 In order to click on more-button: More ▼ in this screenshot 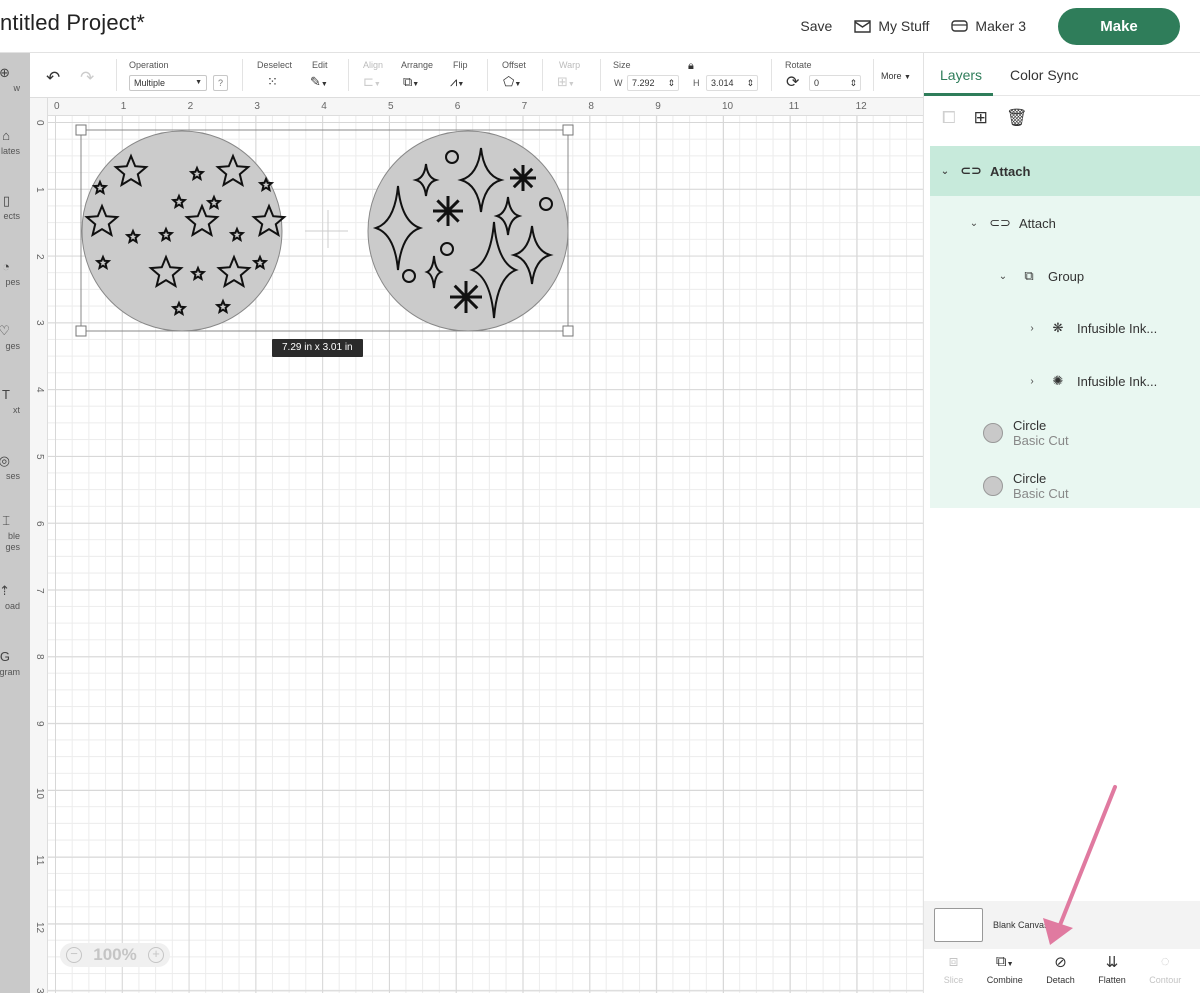, I will do `click(896, 76)`.